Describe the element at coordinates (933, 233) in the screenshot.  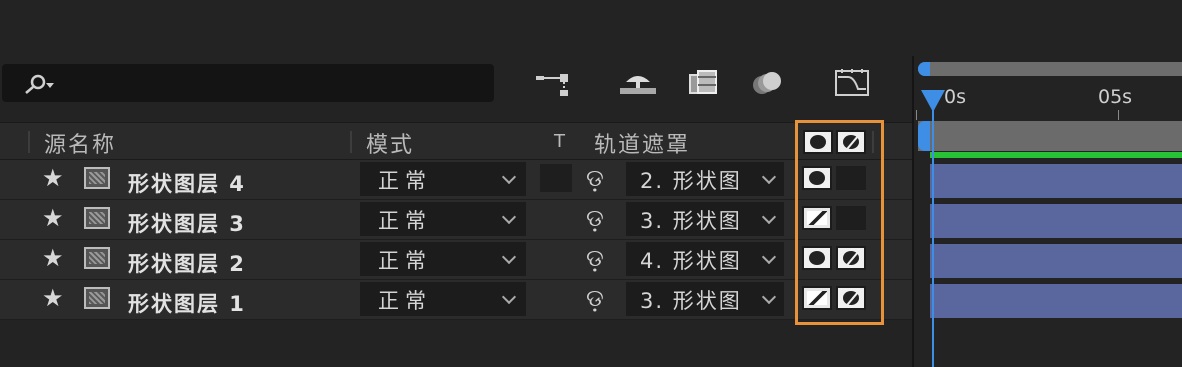
I see `playhead-line` at that location.